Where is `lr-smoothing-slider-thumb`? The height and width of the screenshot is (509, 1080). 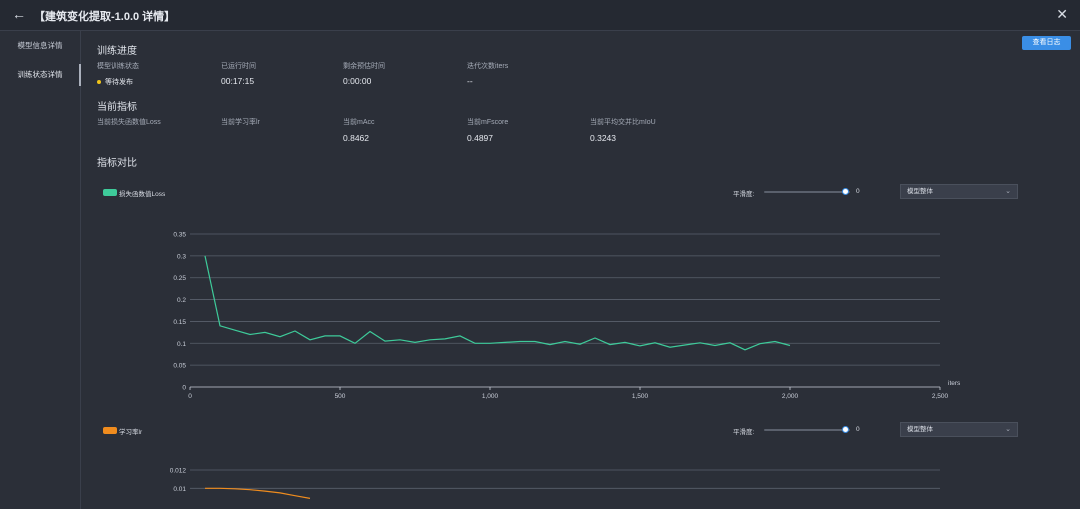 lr-smoothing-slider-thumb is located at coordinates (845, 429).